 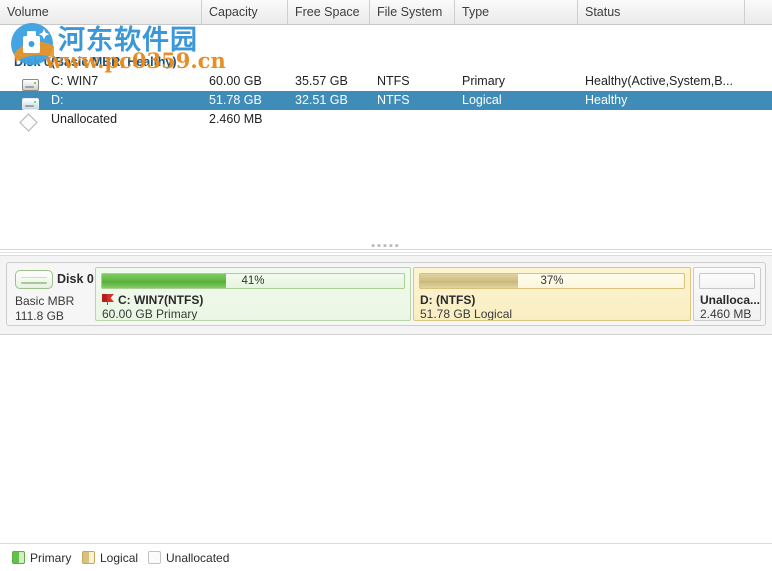 I want to click on partition-sub-c: 60.00 GB Primary, so click(x=150, y=314).